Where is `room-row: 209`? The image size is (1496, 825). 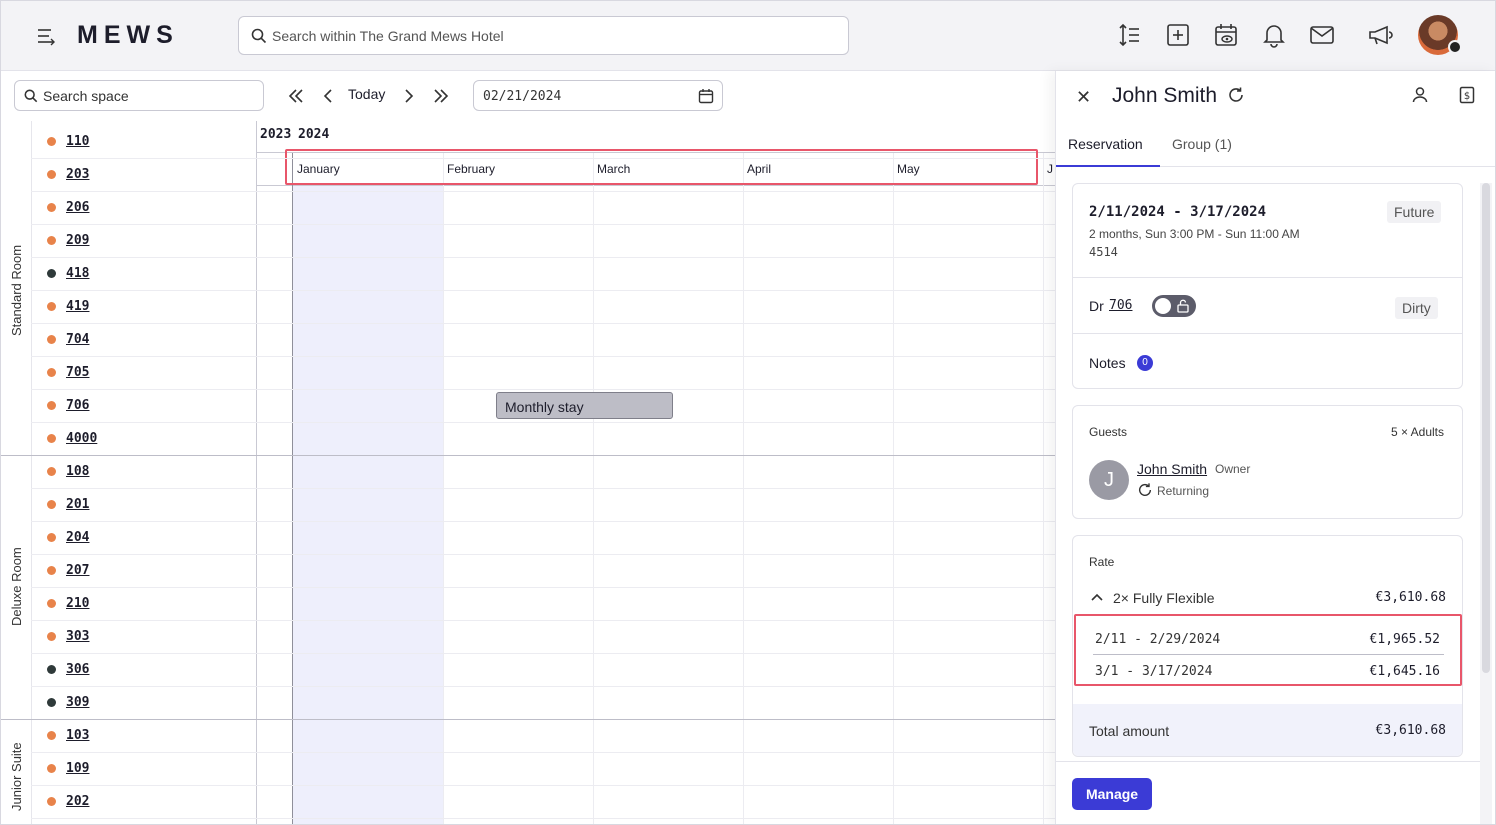 room-row: 209 is located at coordinates (68, 240).